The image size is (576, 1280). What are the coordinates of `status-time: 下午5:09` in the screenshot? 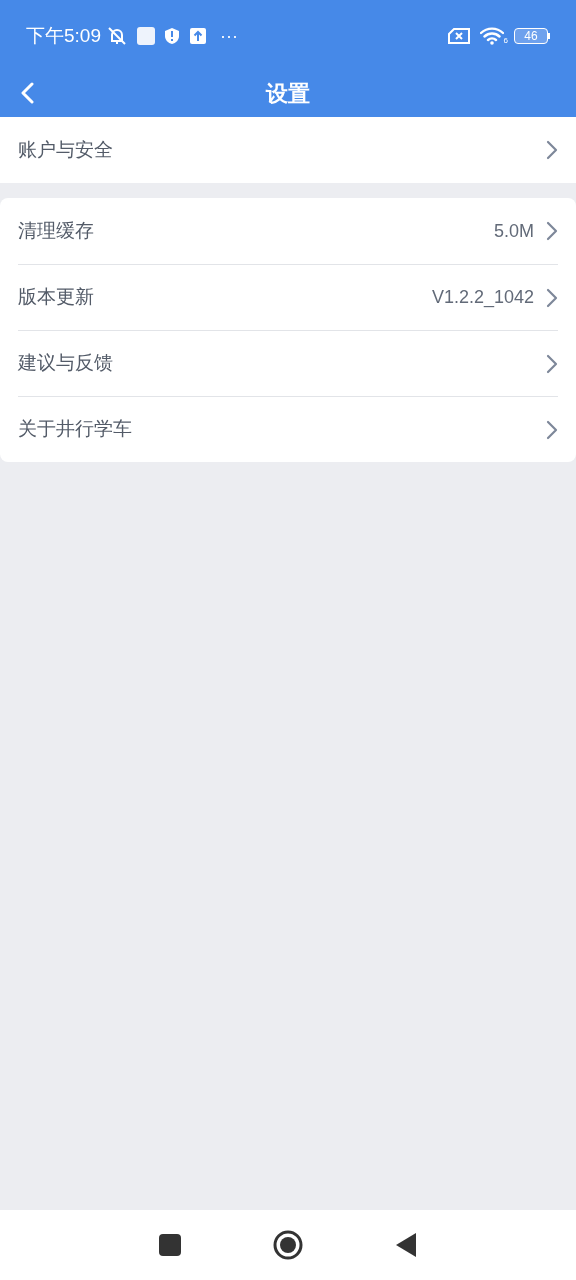 It's located at (63, 35).